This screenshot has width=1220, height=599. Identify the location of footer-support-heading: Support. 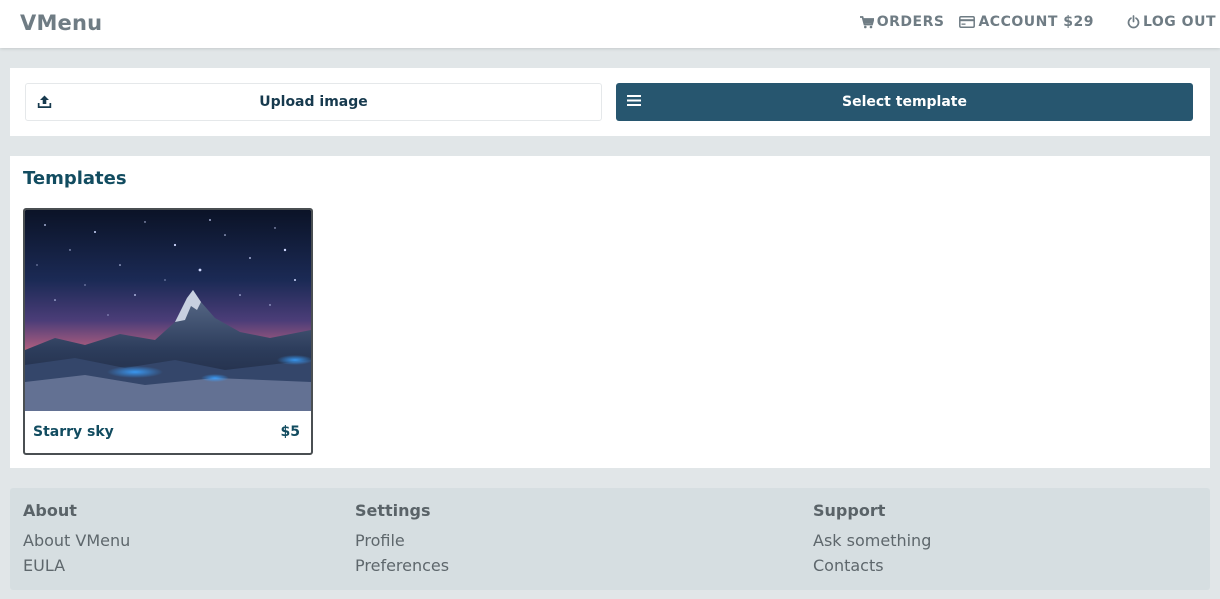
(849, 510).